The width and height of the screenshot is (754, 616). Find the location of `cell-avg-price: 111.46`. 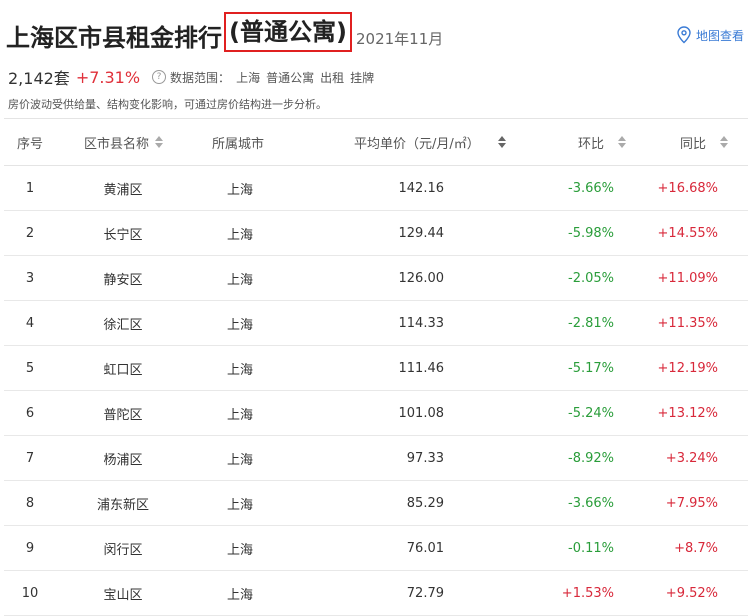

cell-avg-price: 111.46 is located at coordinates (421, 368).